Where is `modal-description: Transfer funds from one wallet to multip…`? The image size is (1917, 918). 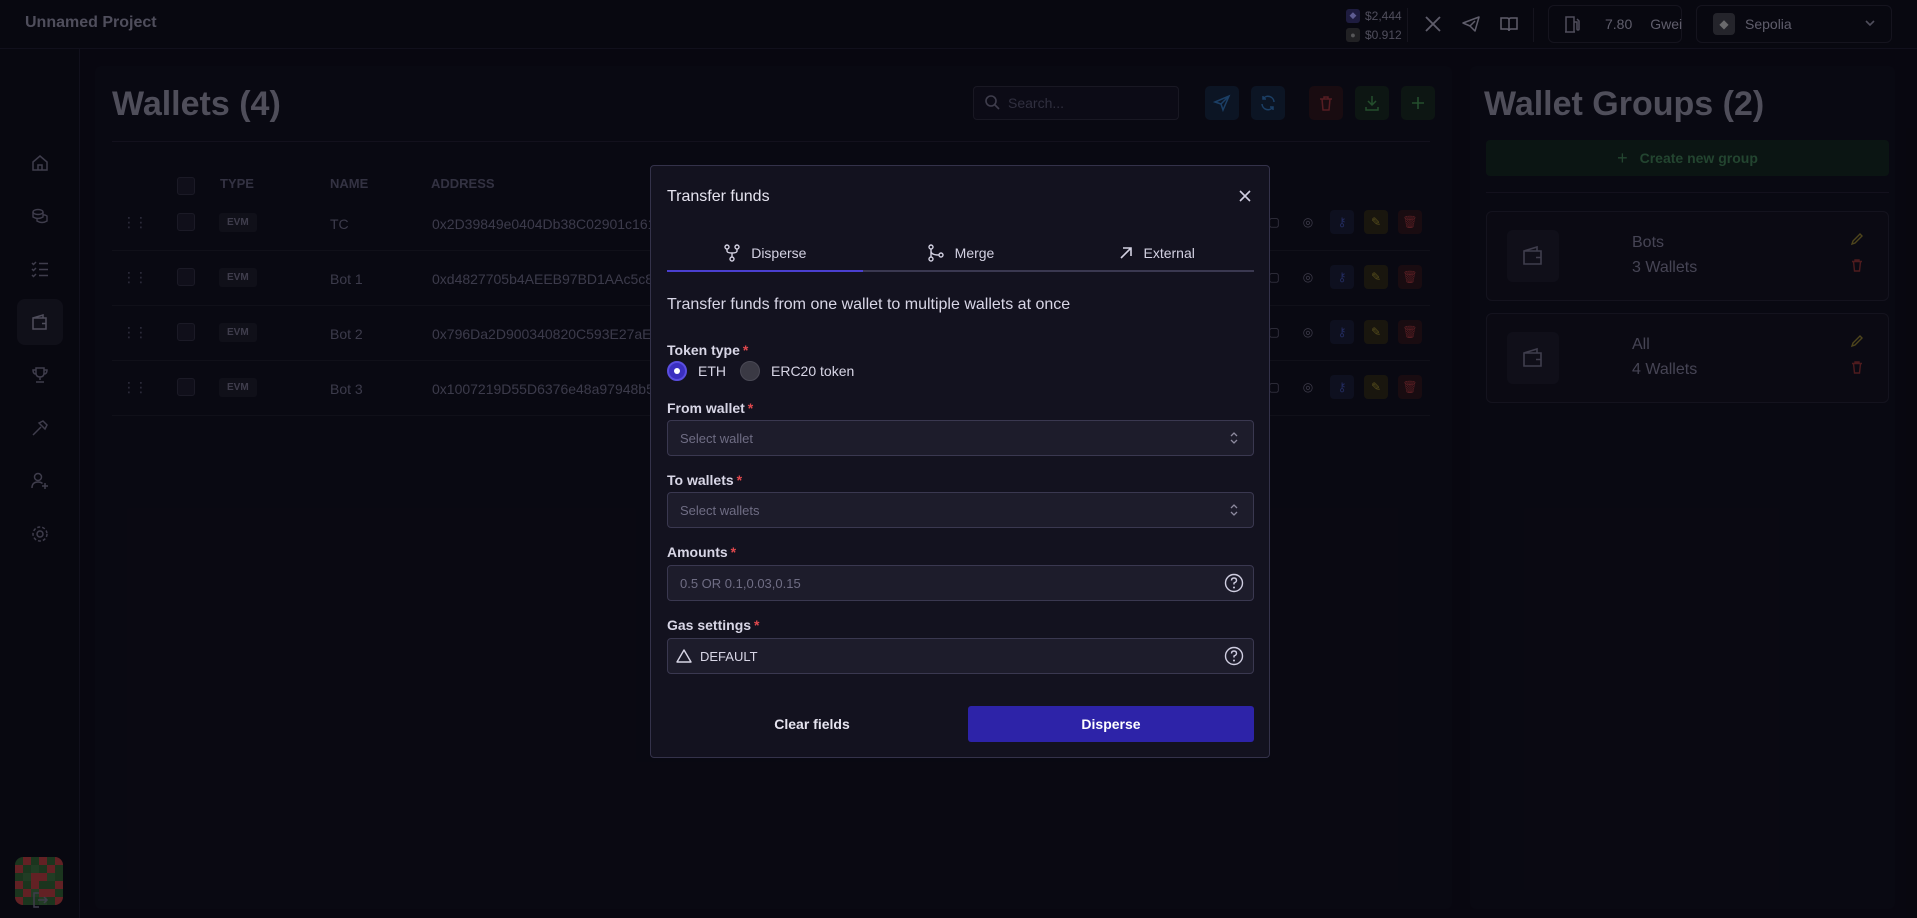
modal-description: Transfer funds from one wallet to multip… is located at coordinates (869, 304).